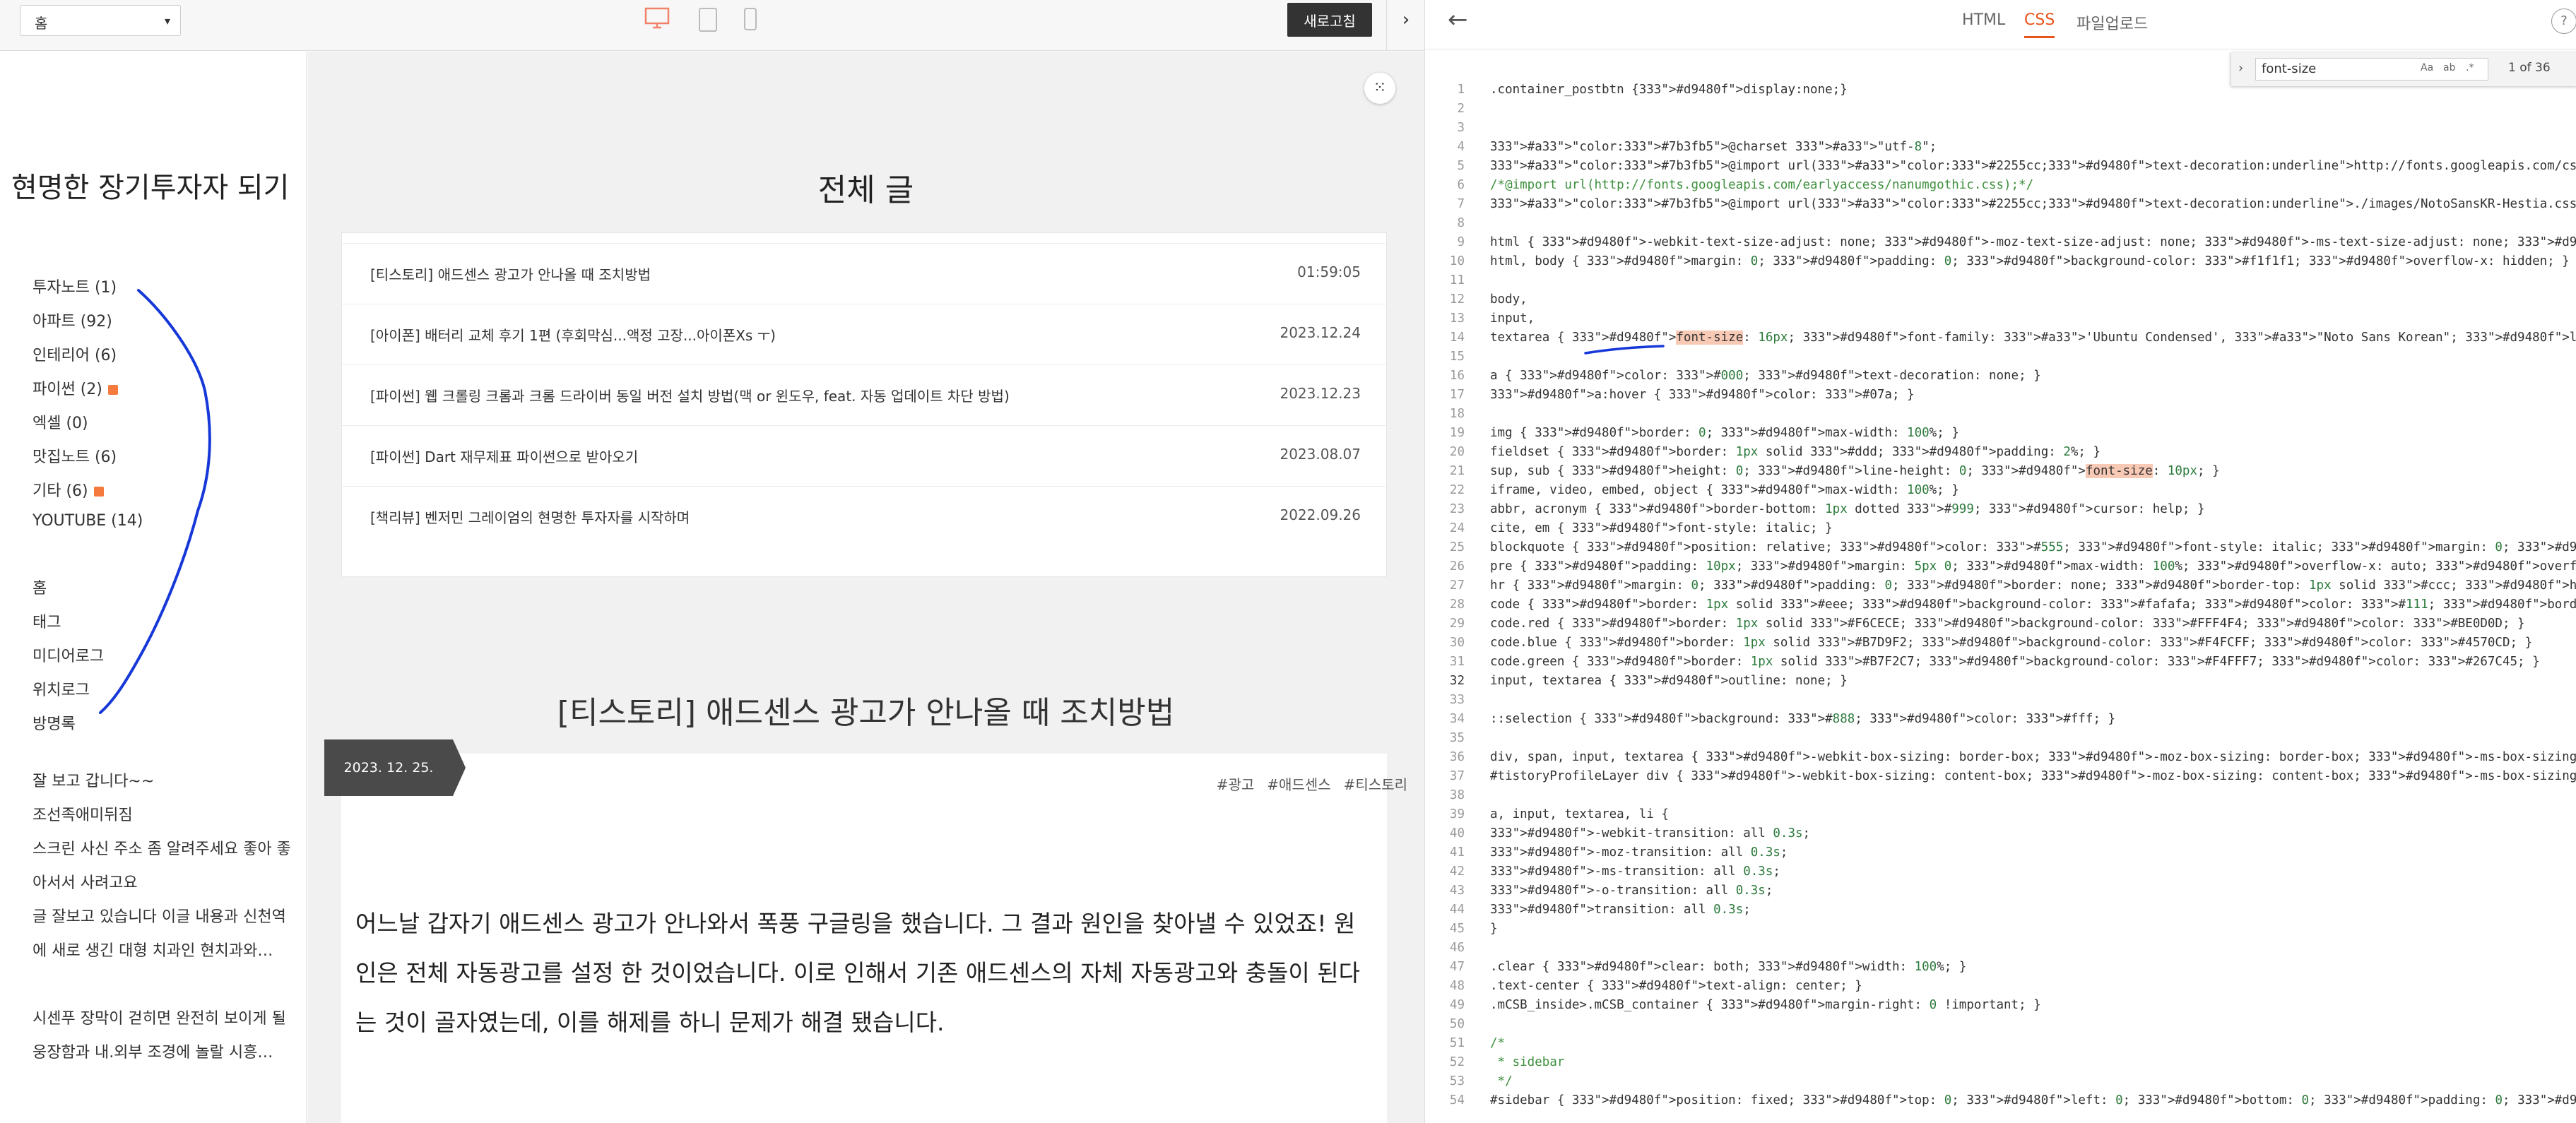 Image resolution: width=2576 pixels, height=1123 pixels. I want to click on tablet-view-icon, so click(708, 19).